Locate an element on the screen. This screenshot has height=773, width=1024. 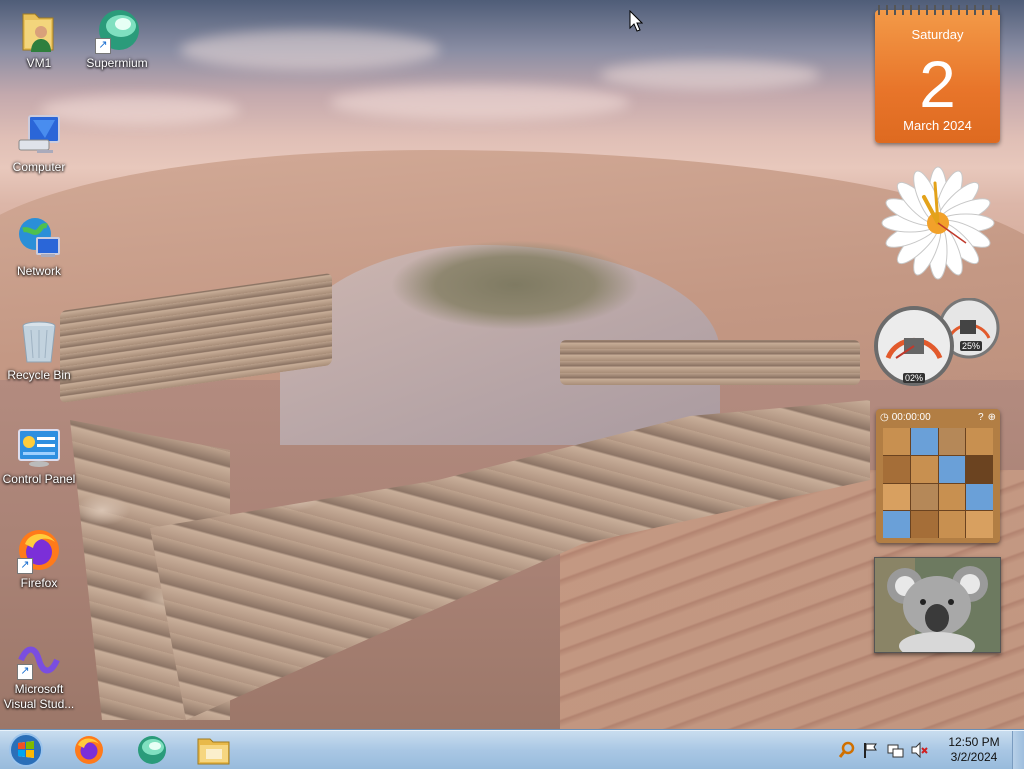
desktop-icon-computer: Computer is located at coordinates (39, 142).